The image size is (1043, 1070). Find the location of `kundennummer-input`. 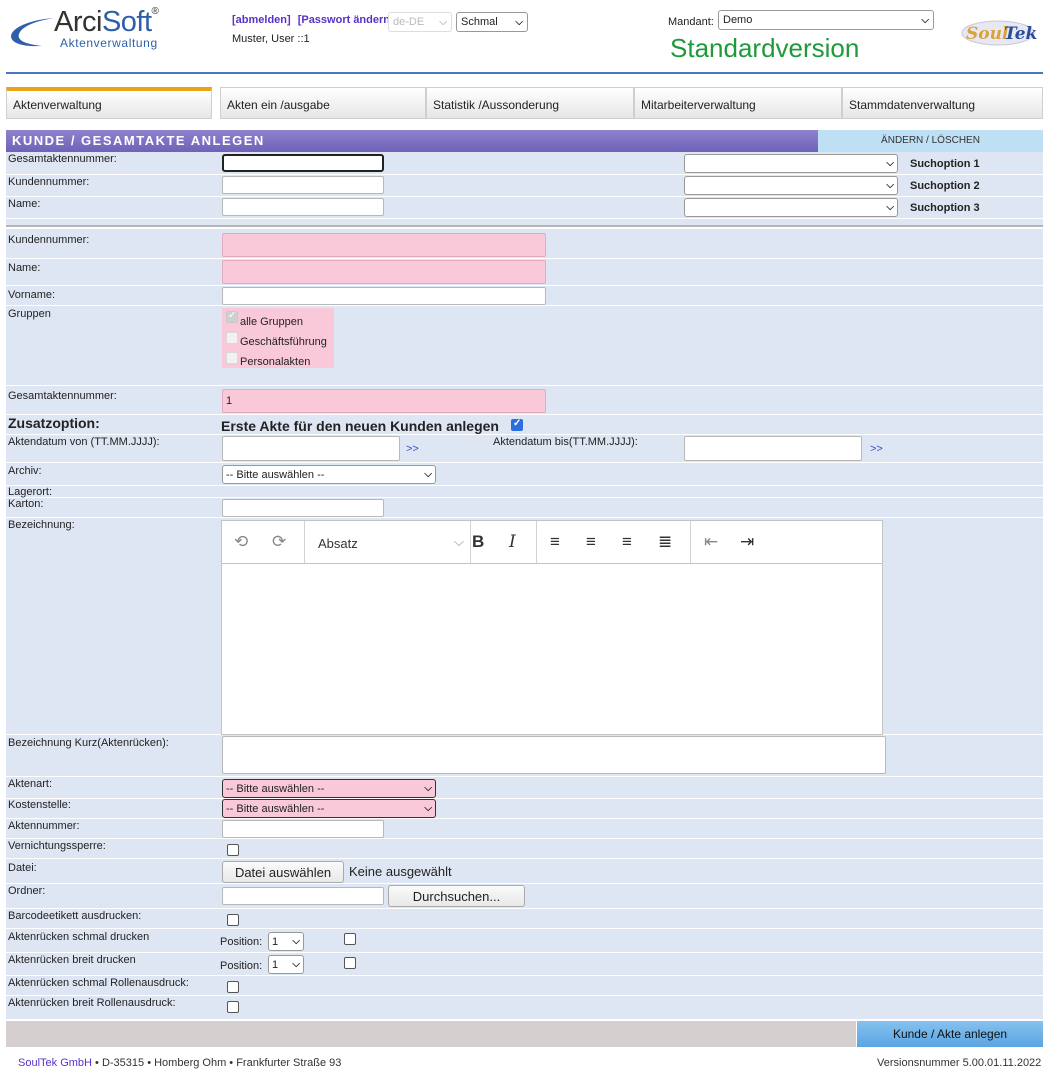

kundennummer-input is located at coordinates (384, 245).